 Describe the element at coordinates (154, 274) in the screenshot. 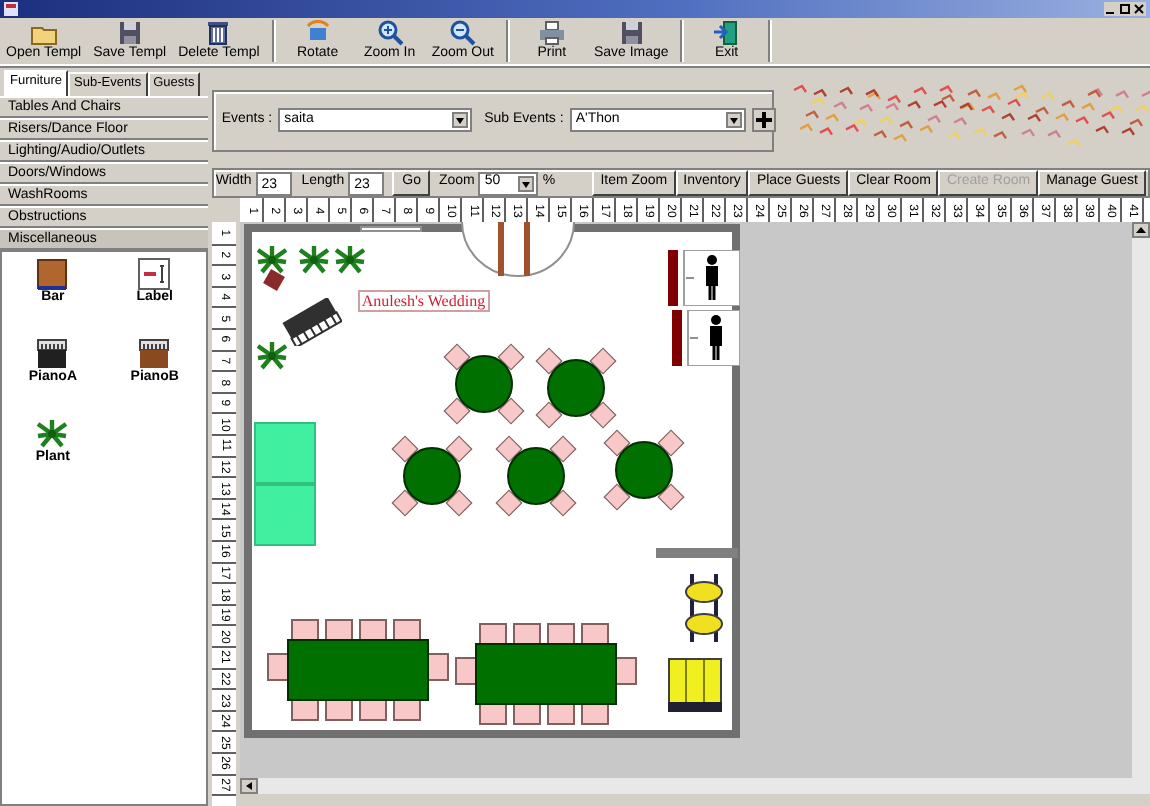

I see `label-icon` at that location.